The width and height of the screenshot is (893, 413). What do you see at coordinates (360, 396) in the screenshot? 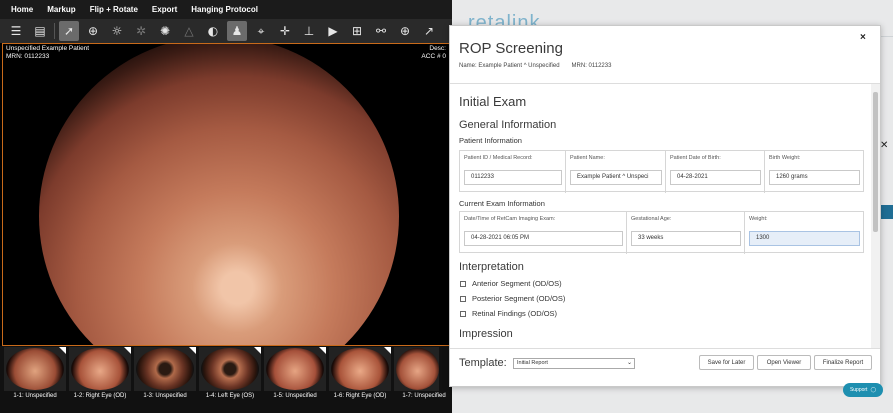
I see `thumbnail-label: 1-6: Right Eye (OD)` at bounding box center [360, 396].